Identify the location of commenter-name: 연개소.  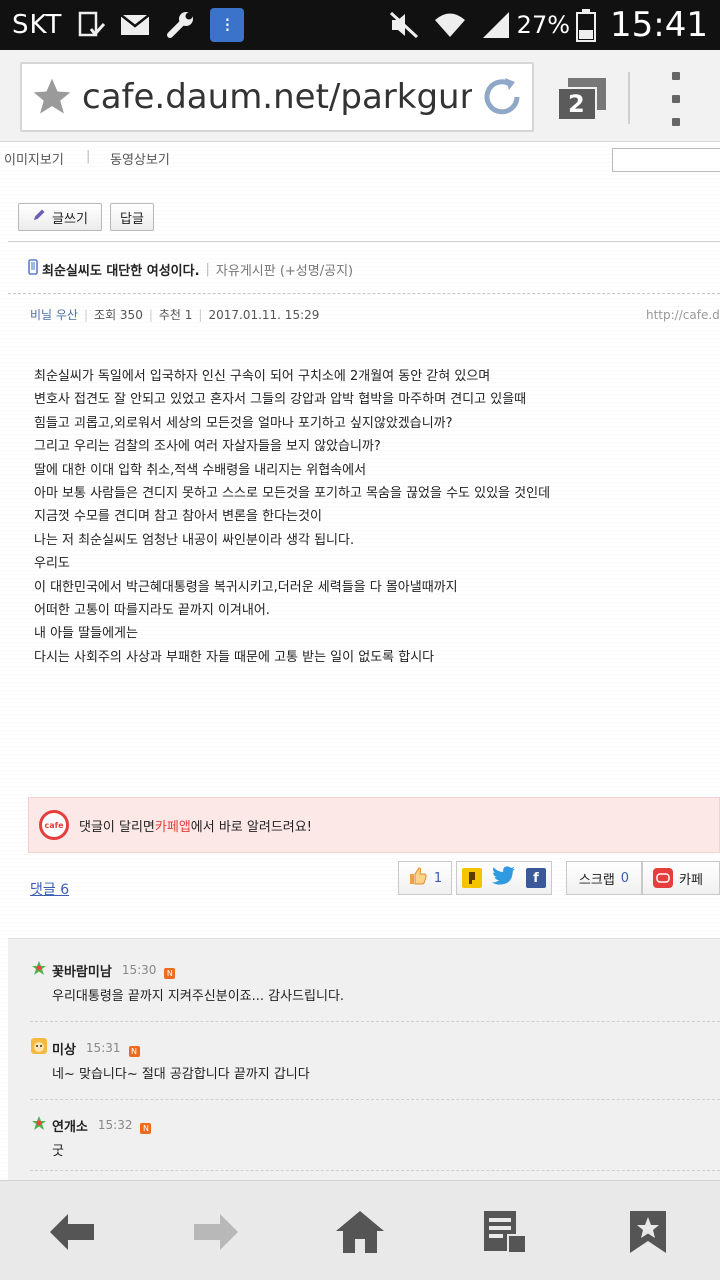
(70, 1125).